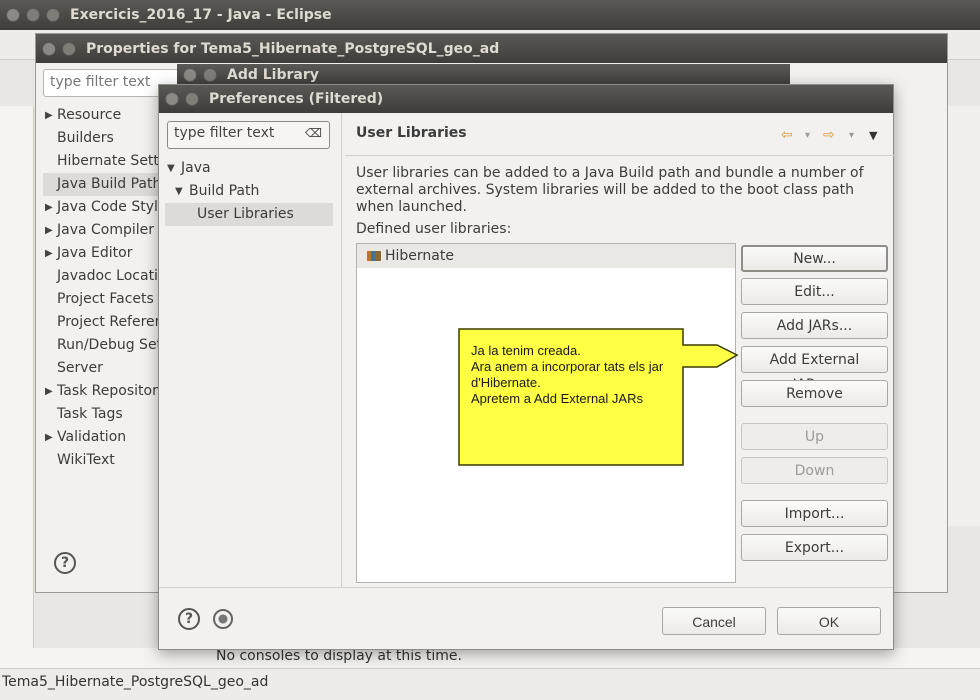 The image size is (980, 700). What do you see at coordinates (829, 621) in the screenshot?
I see `ok-button: OK` at bounding box center [829, 621].